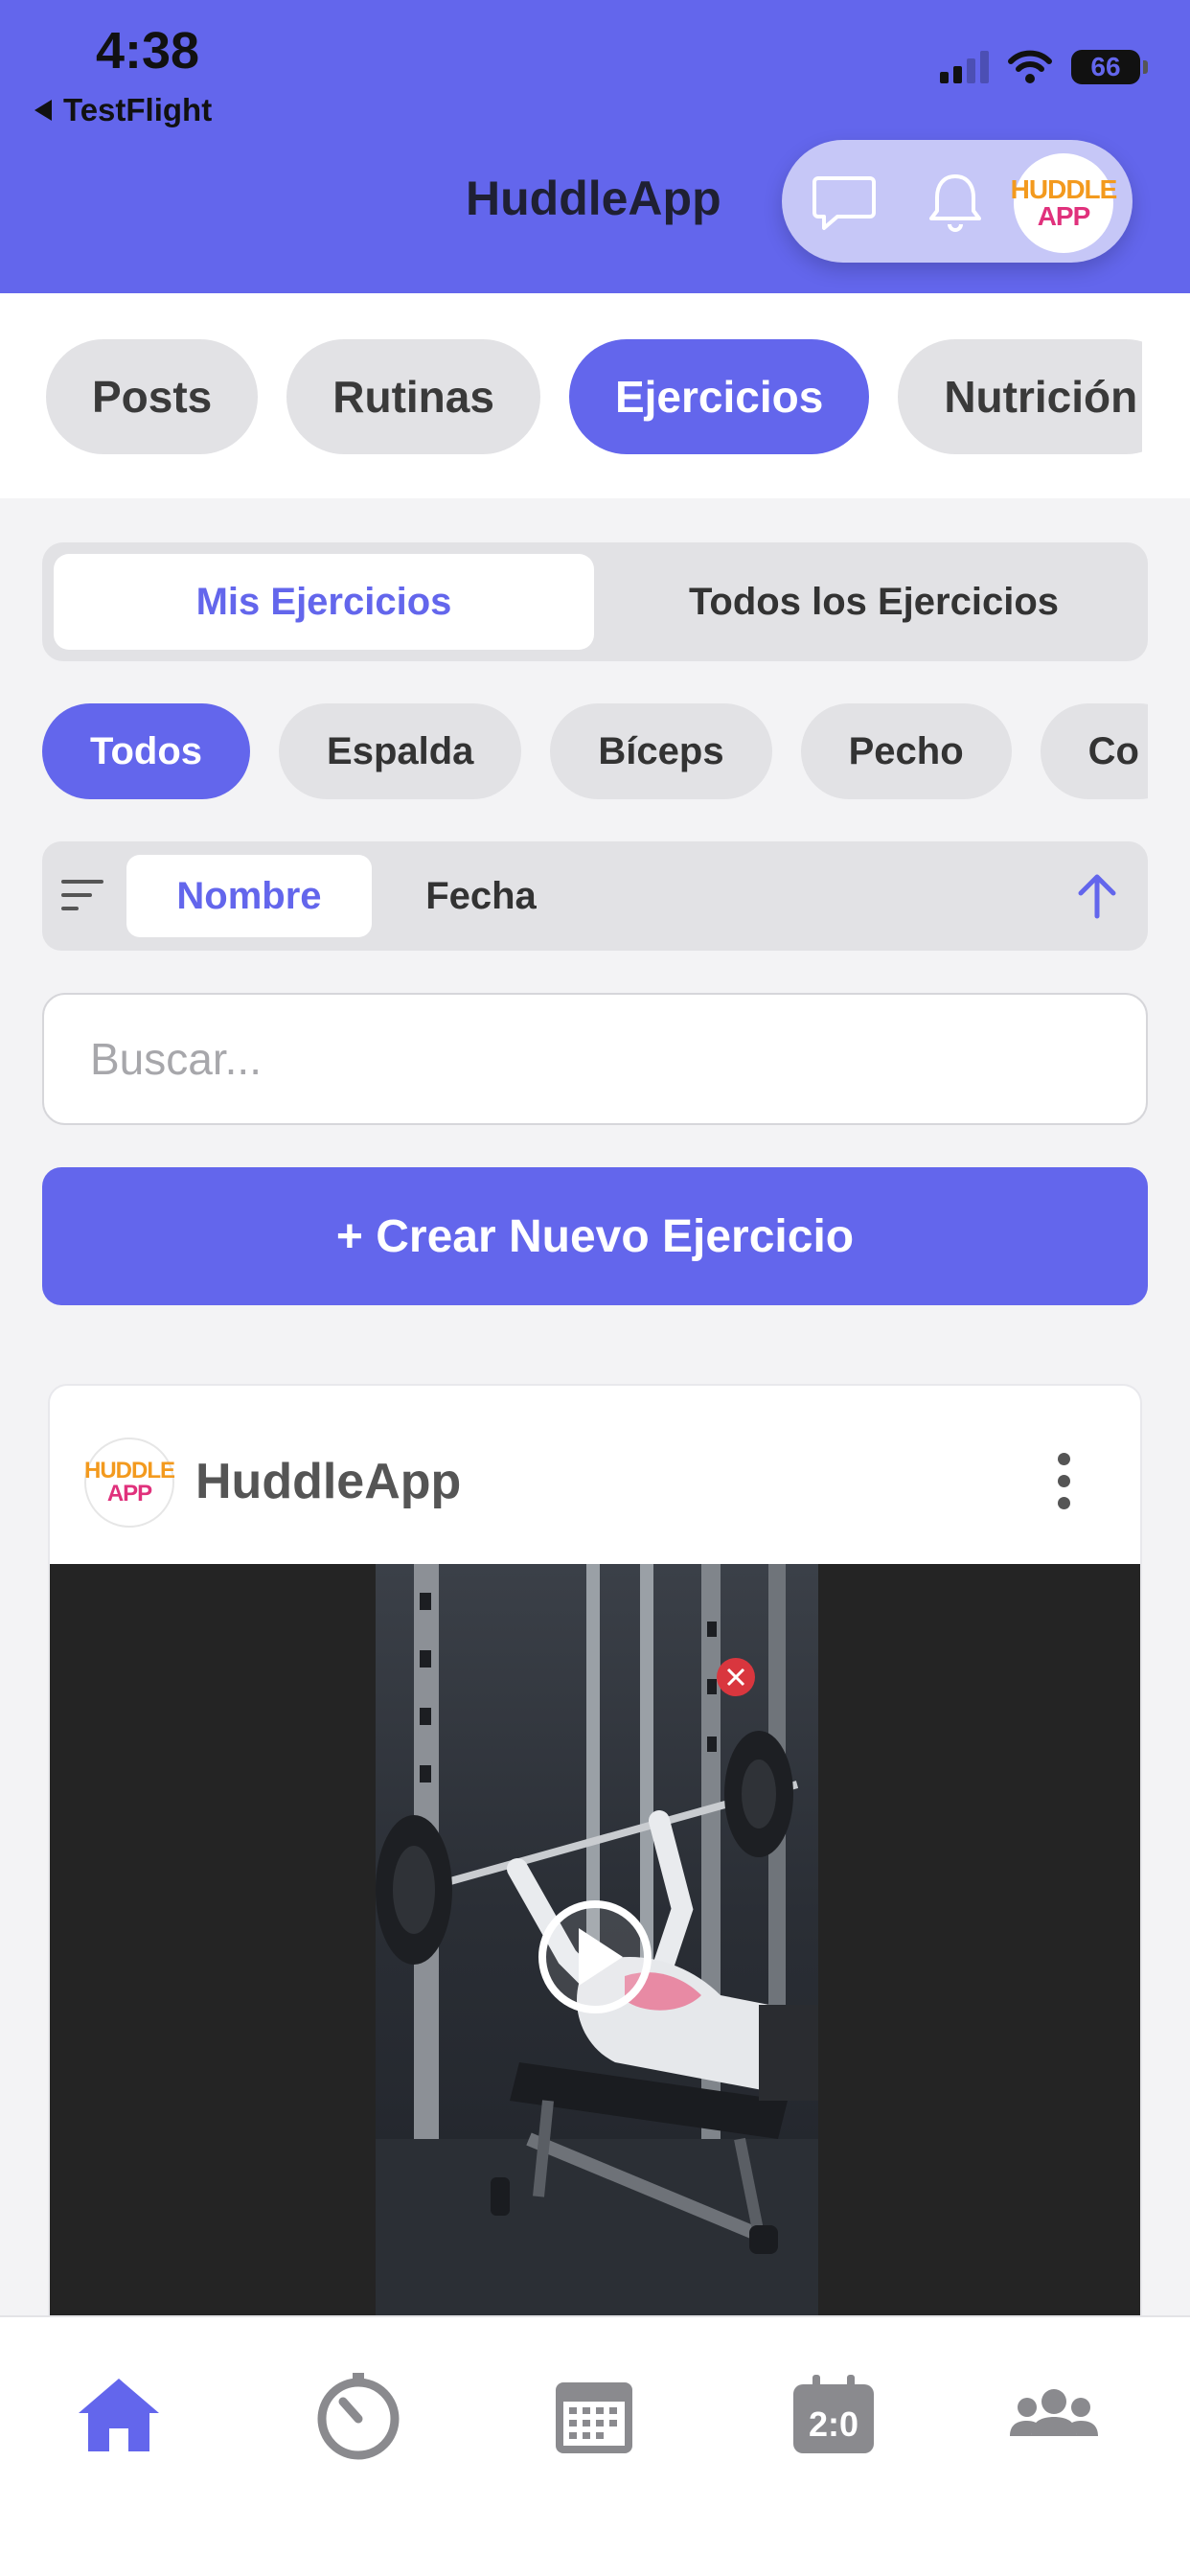  What do you see at coordinates (152, 397) in the screenshot?
I see `tab-posts: Posts` at bounding box center [152, 397].